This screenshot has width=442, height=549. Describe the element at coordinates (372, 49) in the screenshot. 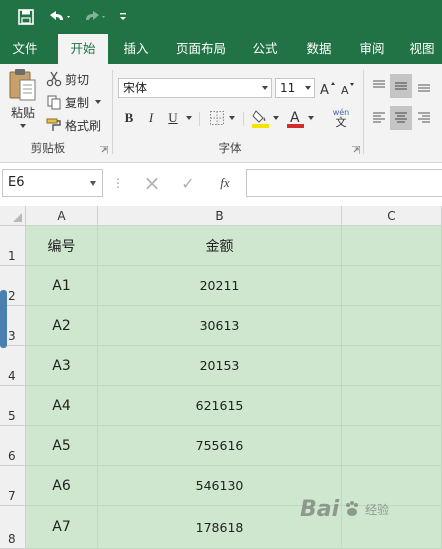

I see `tab-review: 审阅` at that location.